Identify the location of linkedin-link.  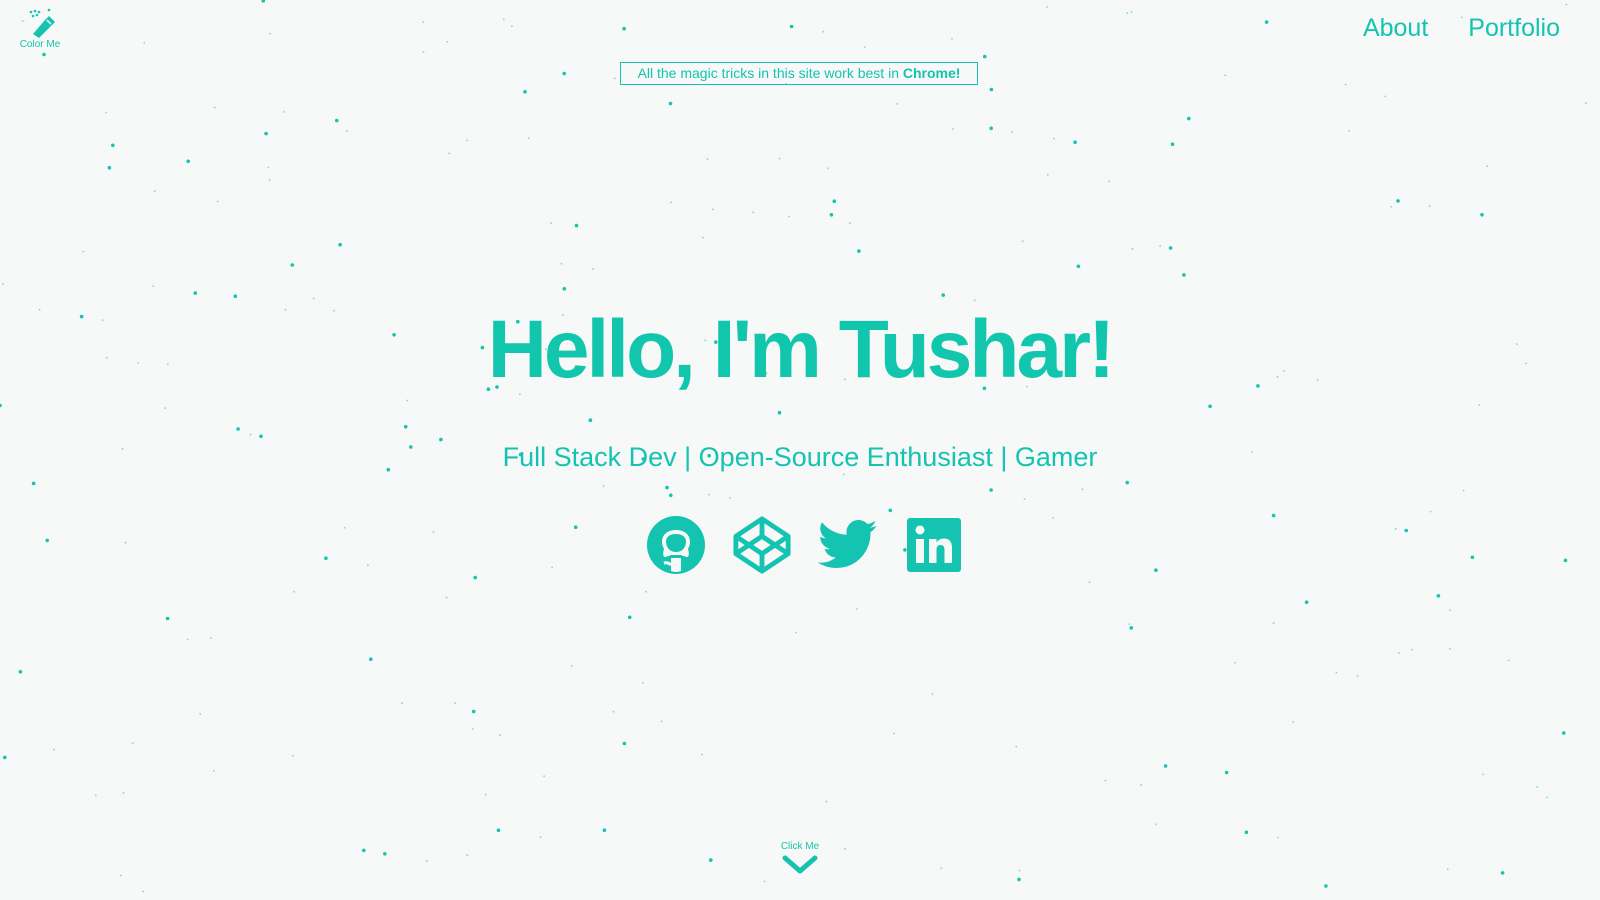
(934, 545).